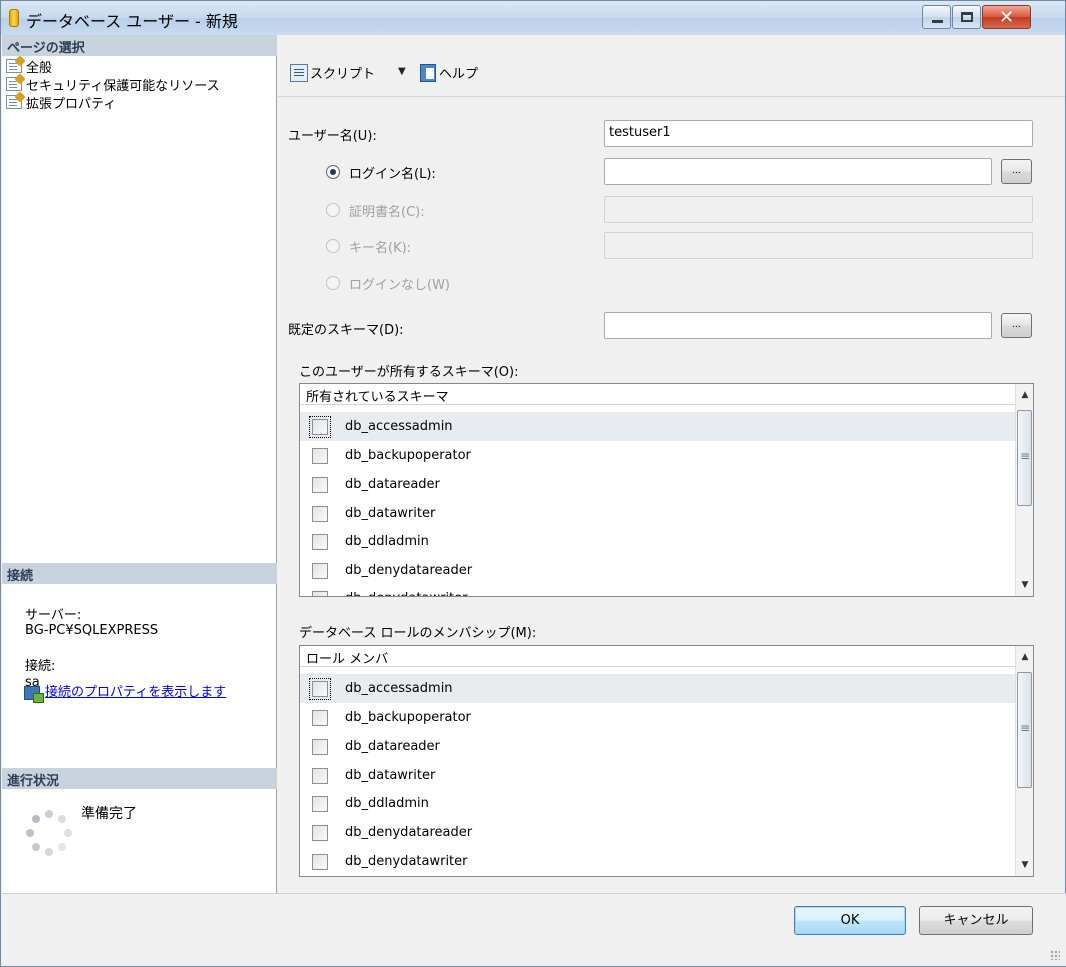  Describe the element at coordinates (657, 394) in the screenshot. I see `owned-schemas-column-header: 所有されているスキーマ` at that location.